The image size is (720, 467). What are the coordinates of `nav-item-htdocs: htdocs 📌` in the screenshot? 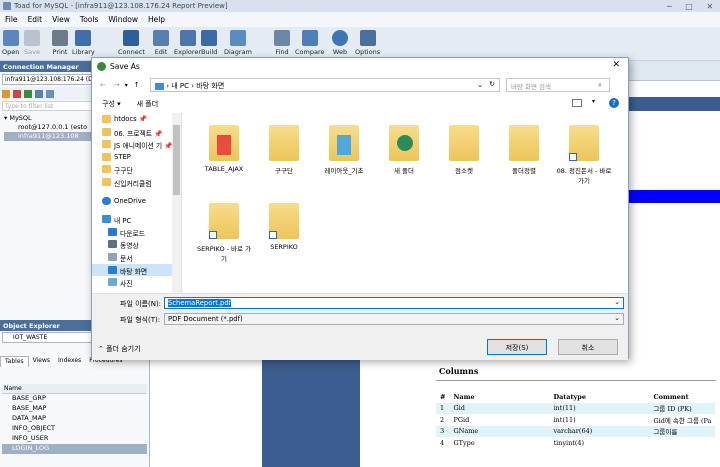 It's located at (136, 119).